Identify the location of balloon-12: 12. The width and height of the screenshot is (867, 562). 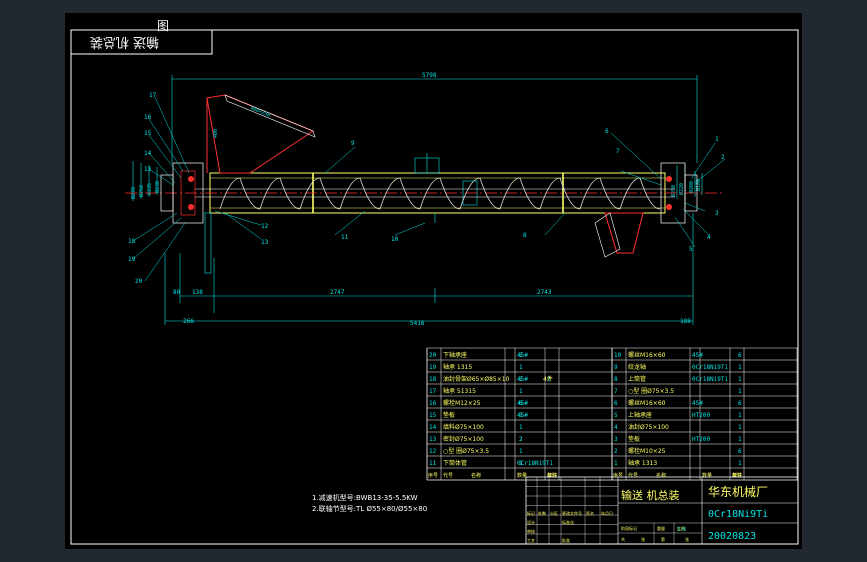
(265, 226).